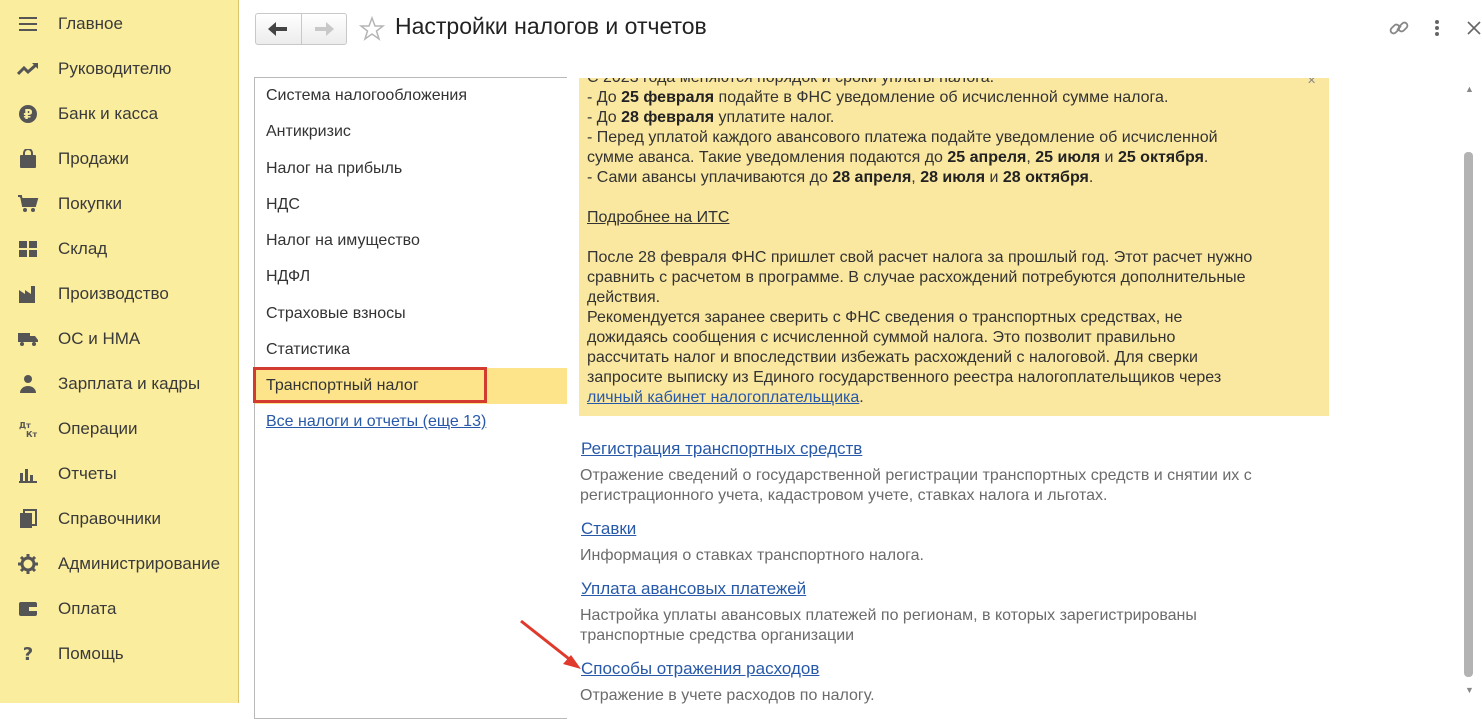 Image resolution: width=1482 pixels, height=719 pixels. Describe the element at coordinates (1311, 82) in the screenshot. I see `notice-close-icon: ✕` at that location.